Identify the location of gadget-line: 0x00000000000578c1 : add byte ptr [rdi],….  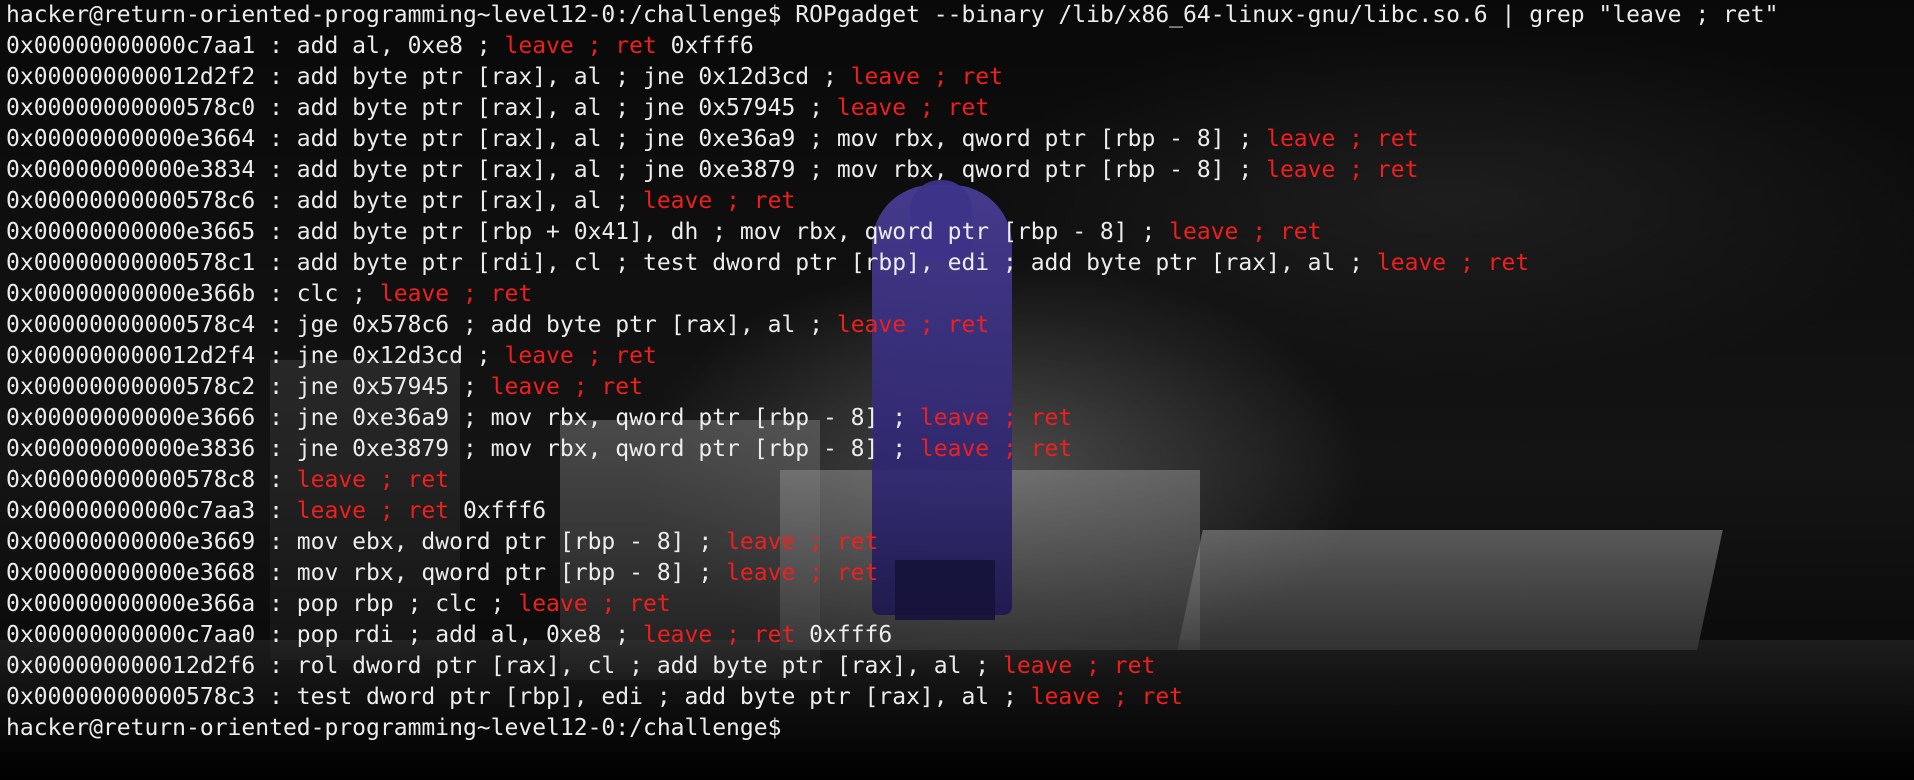
(957, 263).